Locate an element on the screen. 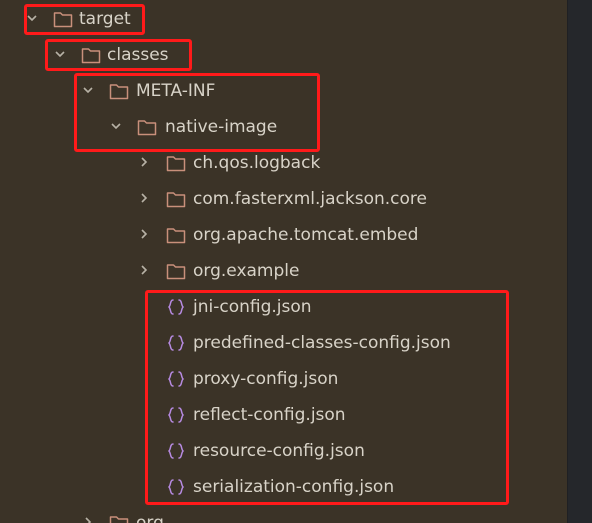  editor-gutter is located at coordinates (579, 261).